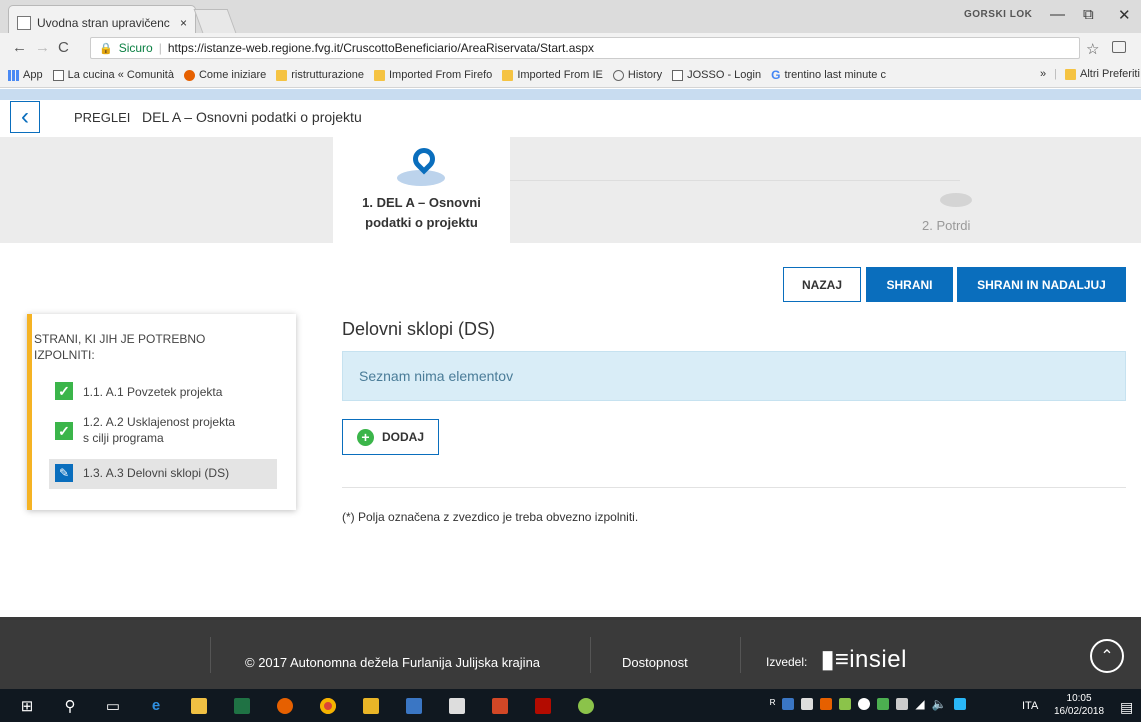 The image size is (1141, 722). Describe the element at coordinates (159, 422) in the screenshot. I see `sidebar-item-label-line1: 1.2. A.2 Usklajenost projekta` at that location.